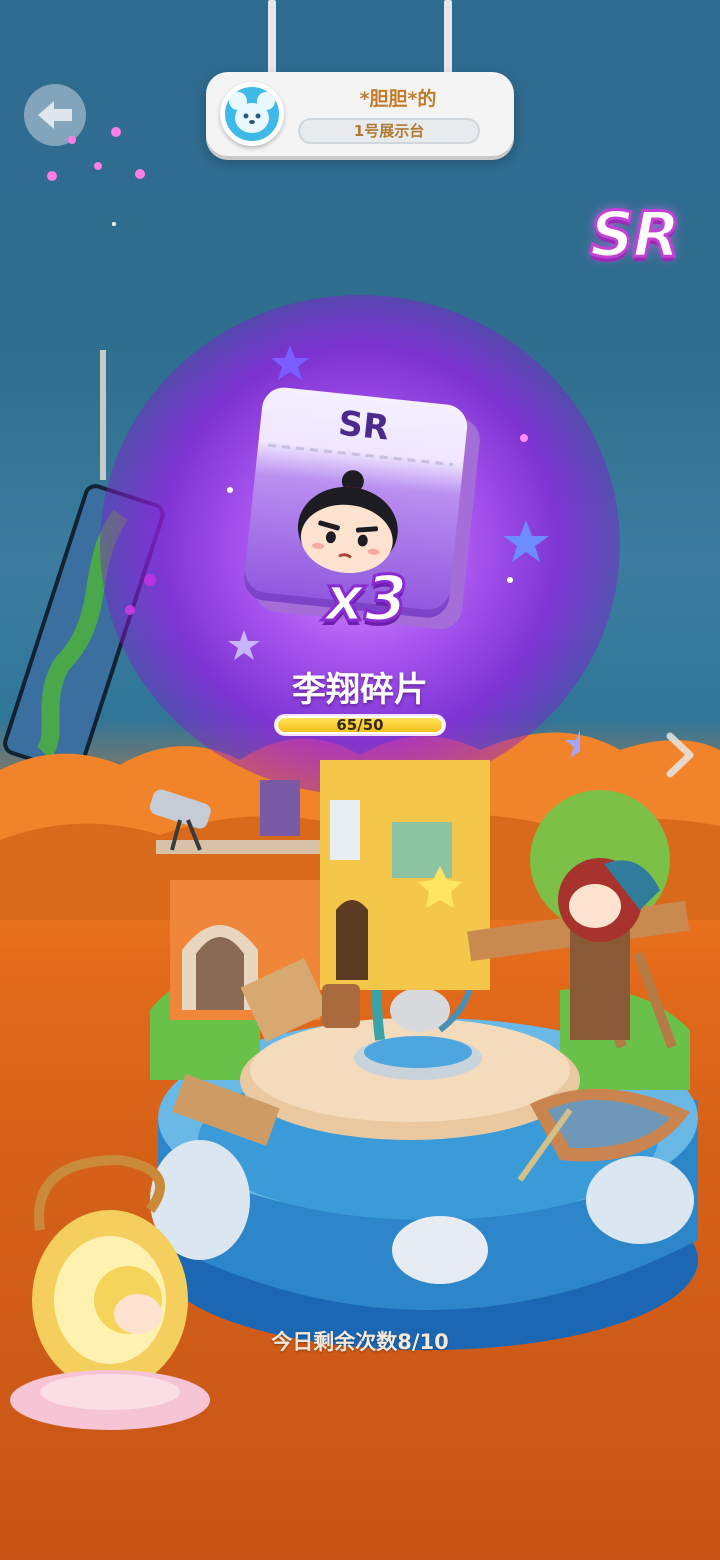 The image size is (720, 1560). Describe the element at coordinates (448, 39) in the screenshot. I see `sign-rope-right` at that location.